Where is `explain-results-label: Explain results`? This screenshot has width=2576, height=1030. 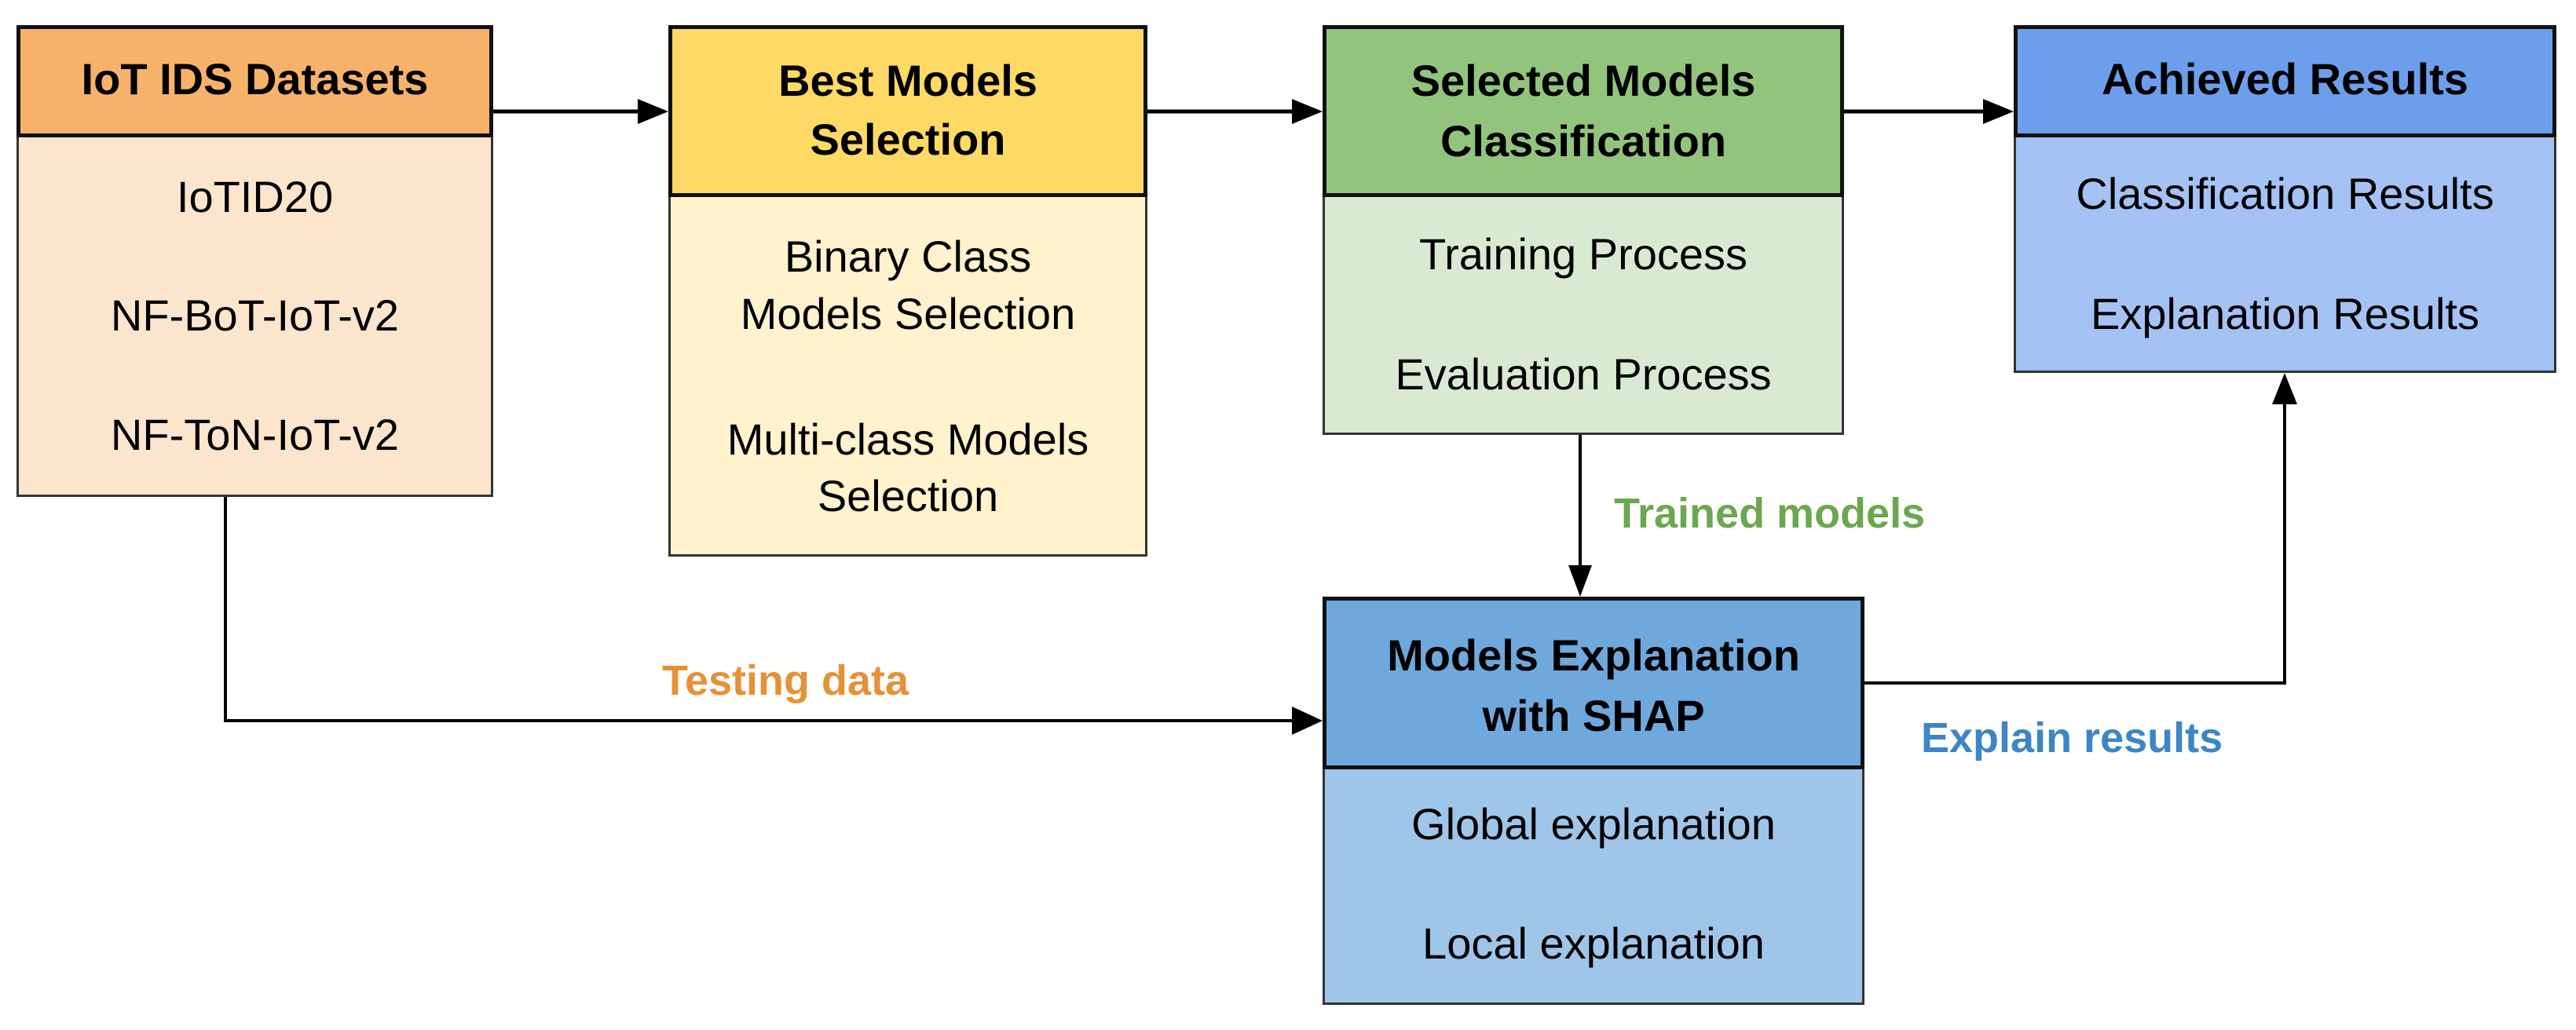 explain-results-label: Explain results is located at coordinates (2072, 738).